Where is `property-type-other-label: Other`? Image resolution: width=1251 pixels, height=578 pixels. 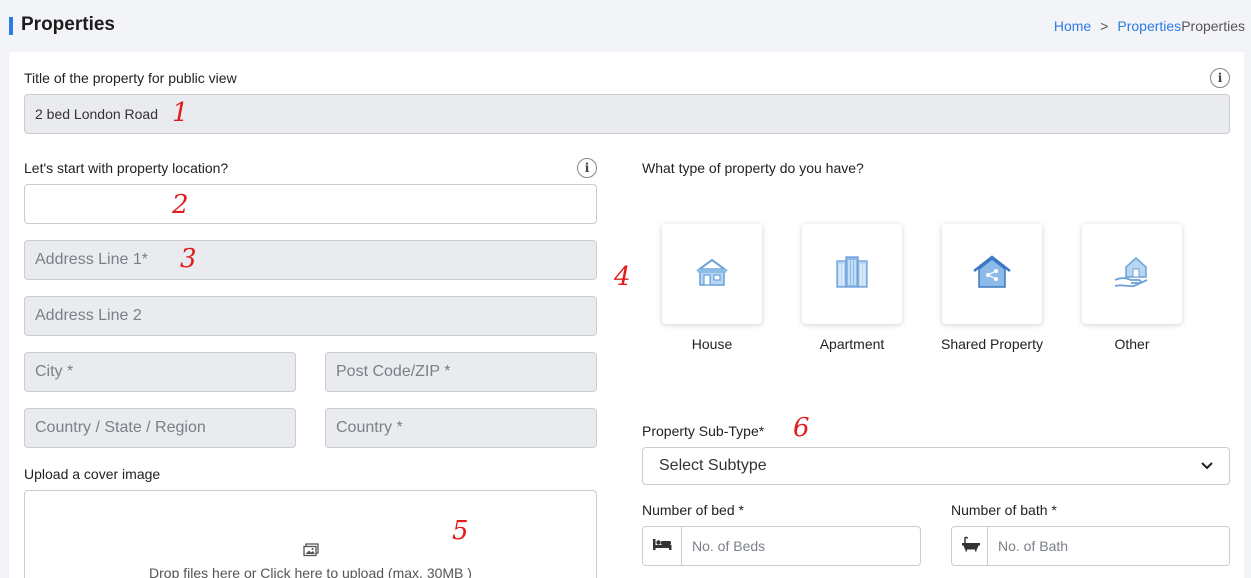 property-type-other-label: Other is located at coordinates (1132, 344).